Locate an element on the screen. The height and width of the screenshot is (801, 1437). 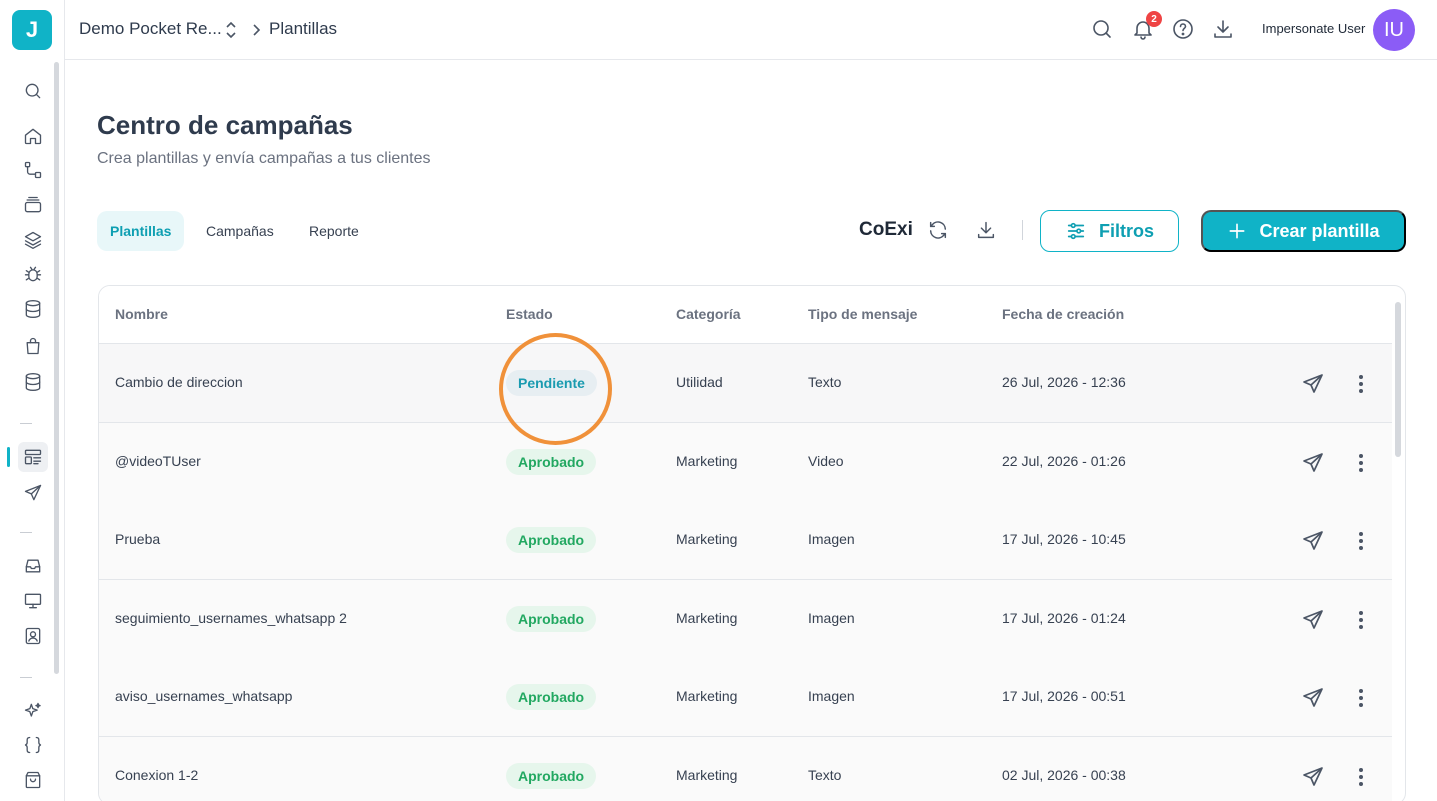
sidebar-scrollbar is located at coordinates (56, 368).